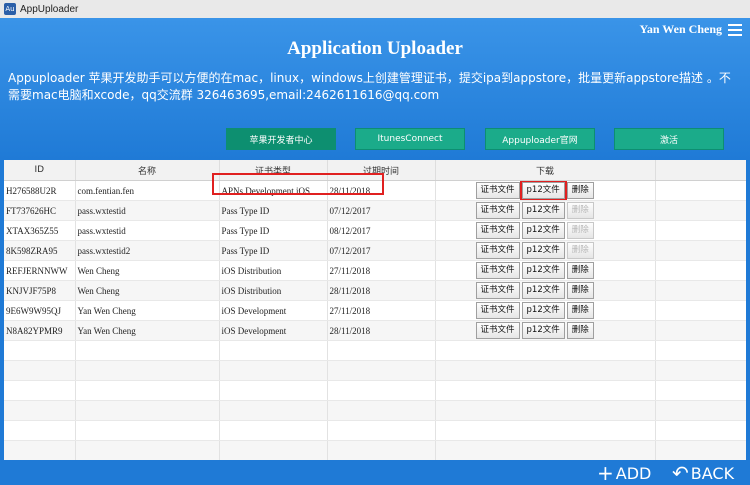  I want to click on cell-id: FT737626HC, so click(40, 210).